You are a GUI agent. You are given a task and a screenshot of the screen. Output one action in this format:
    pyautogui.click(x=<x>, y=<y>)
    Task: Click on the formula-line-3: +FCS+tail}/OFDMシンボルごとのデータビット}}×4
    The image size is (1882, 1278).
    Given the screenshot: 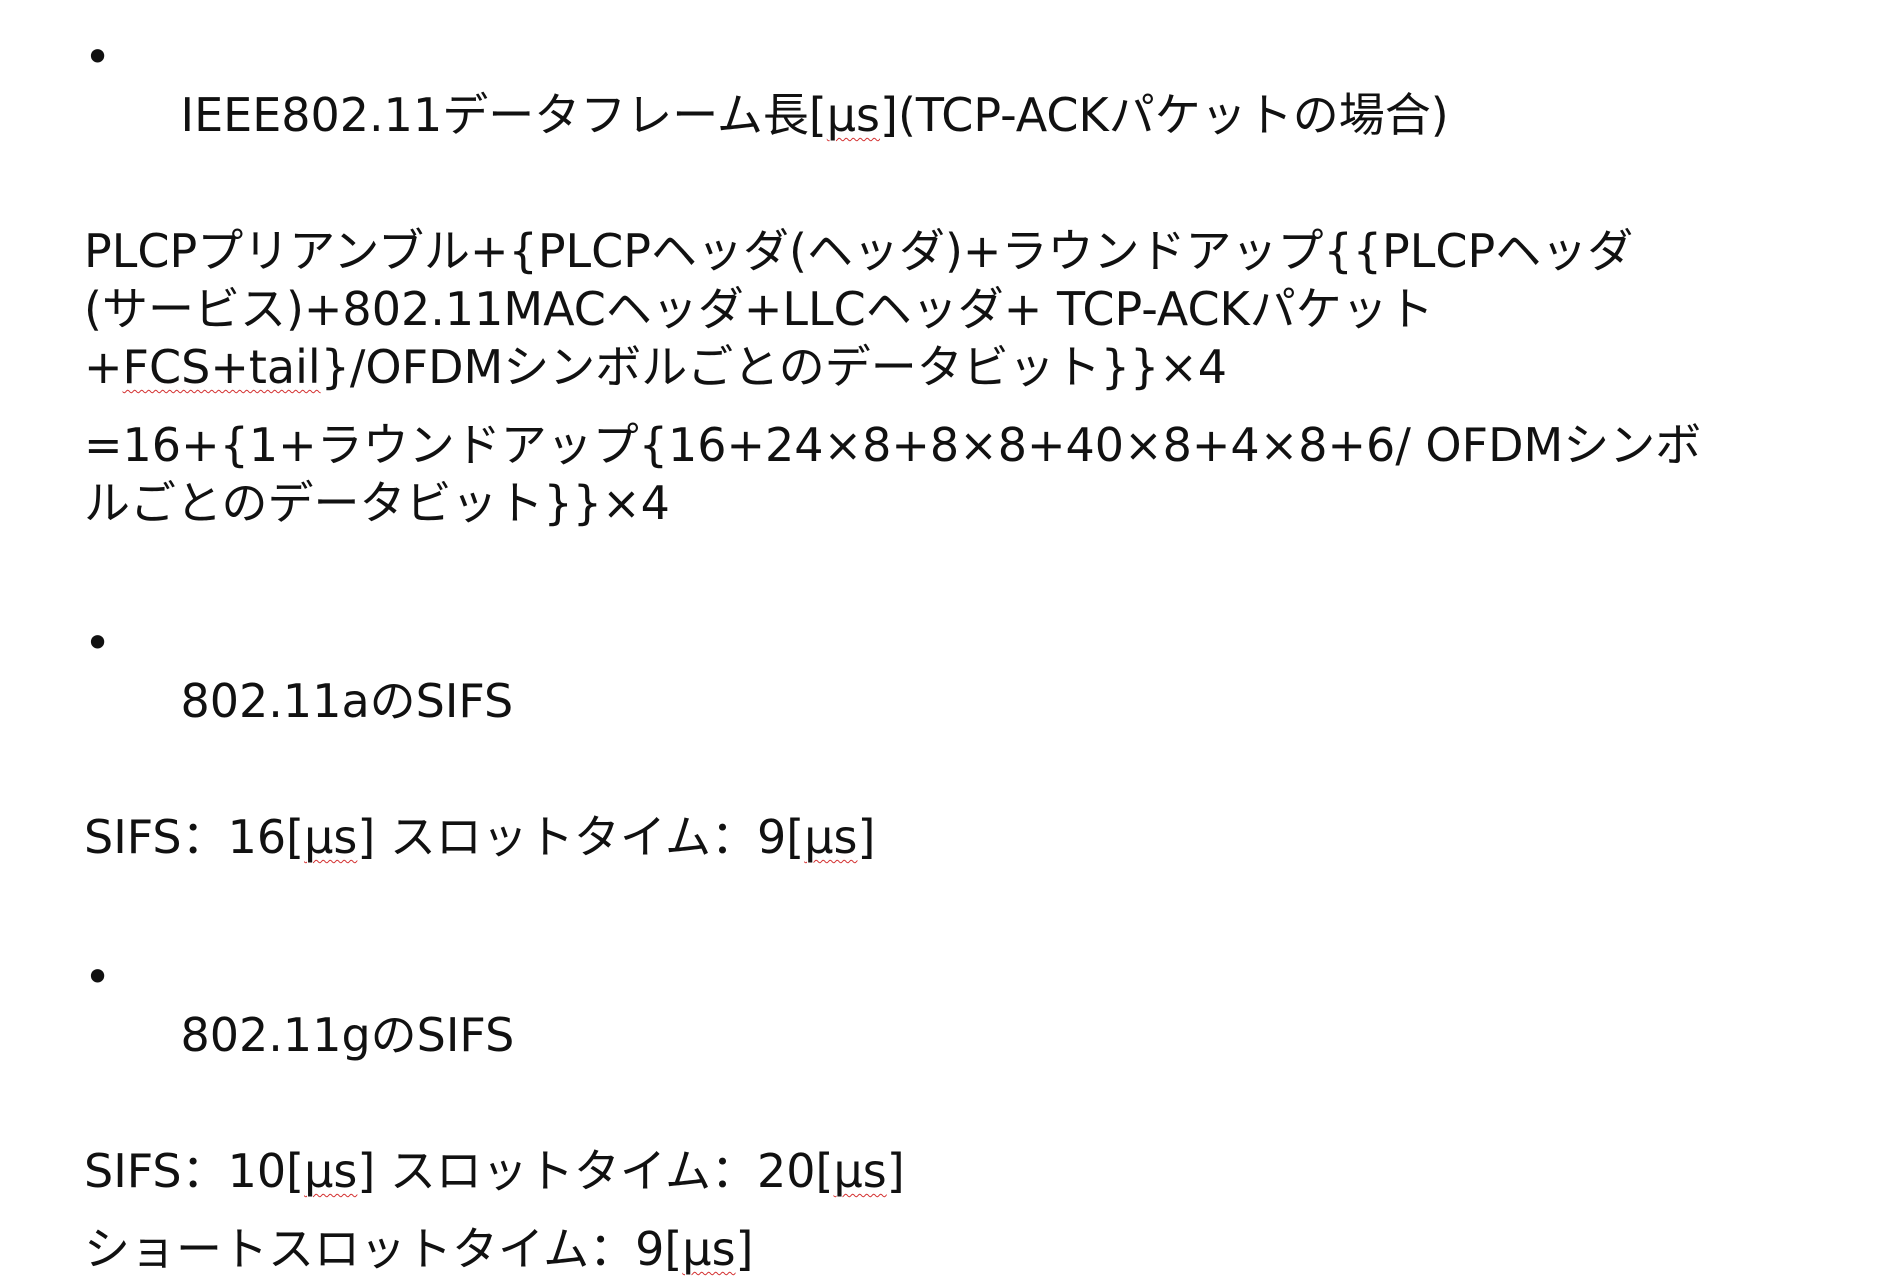 What is the action you would take?
    pyautogui.click(x=944, y=367)
    